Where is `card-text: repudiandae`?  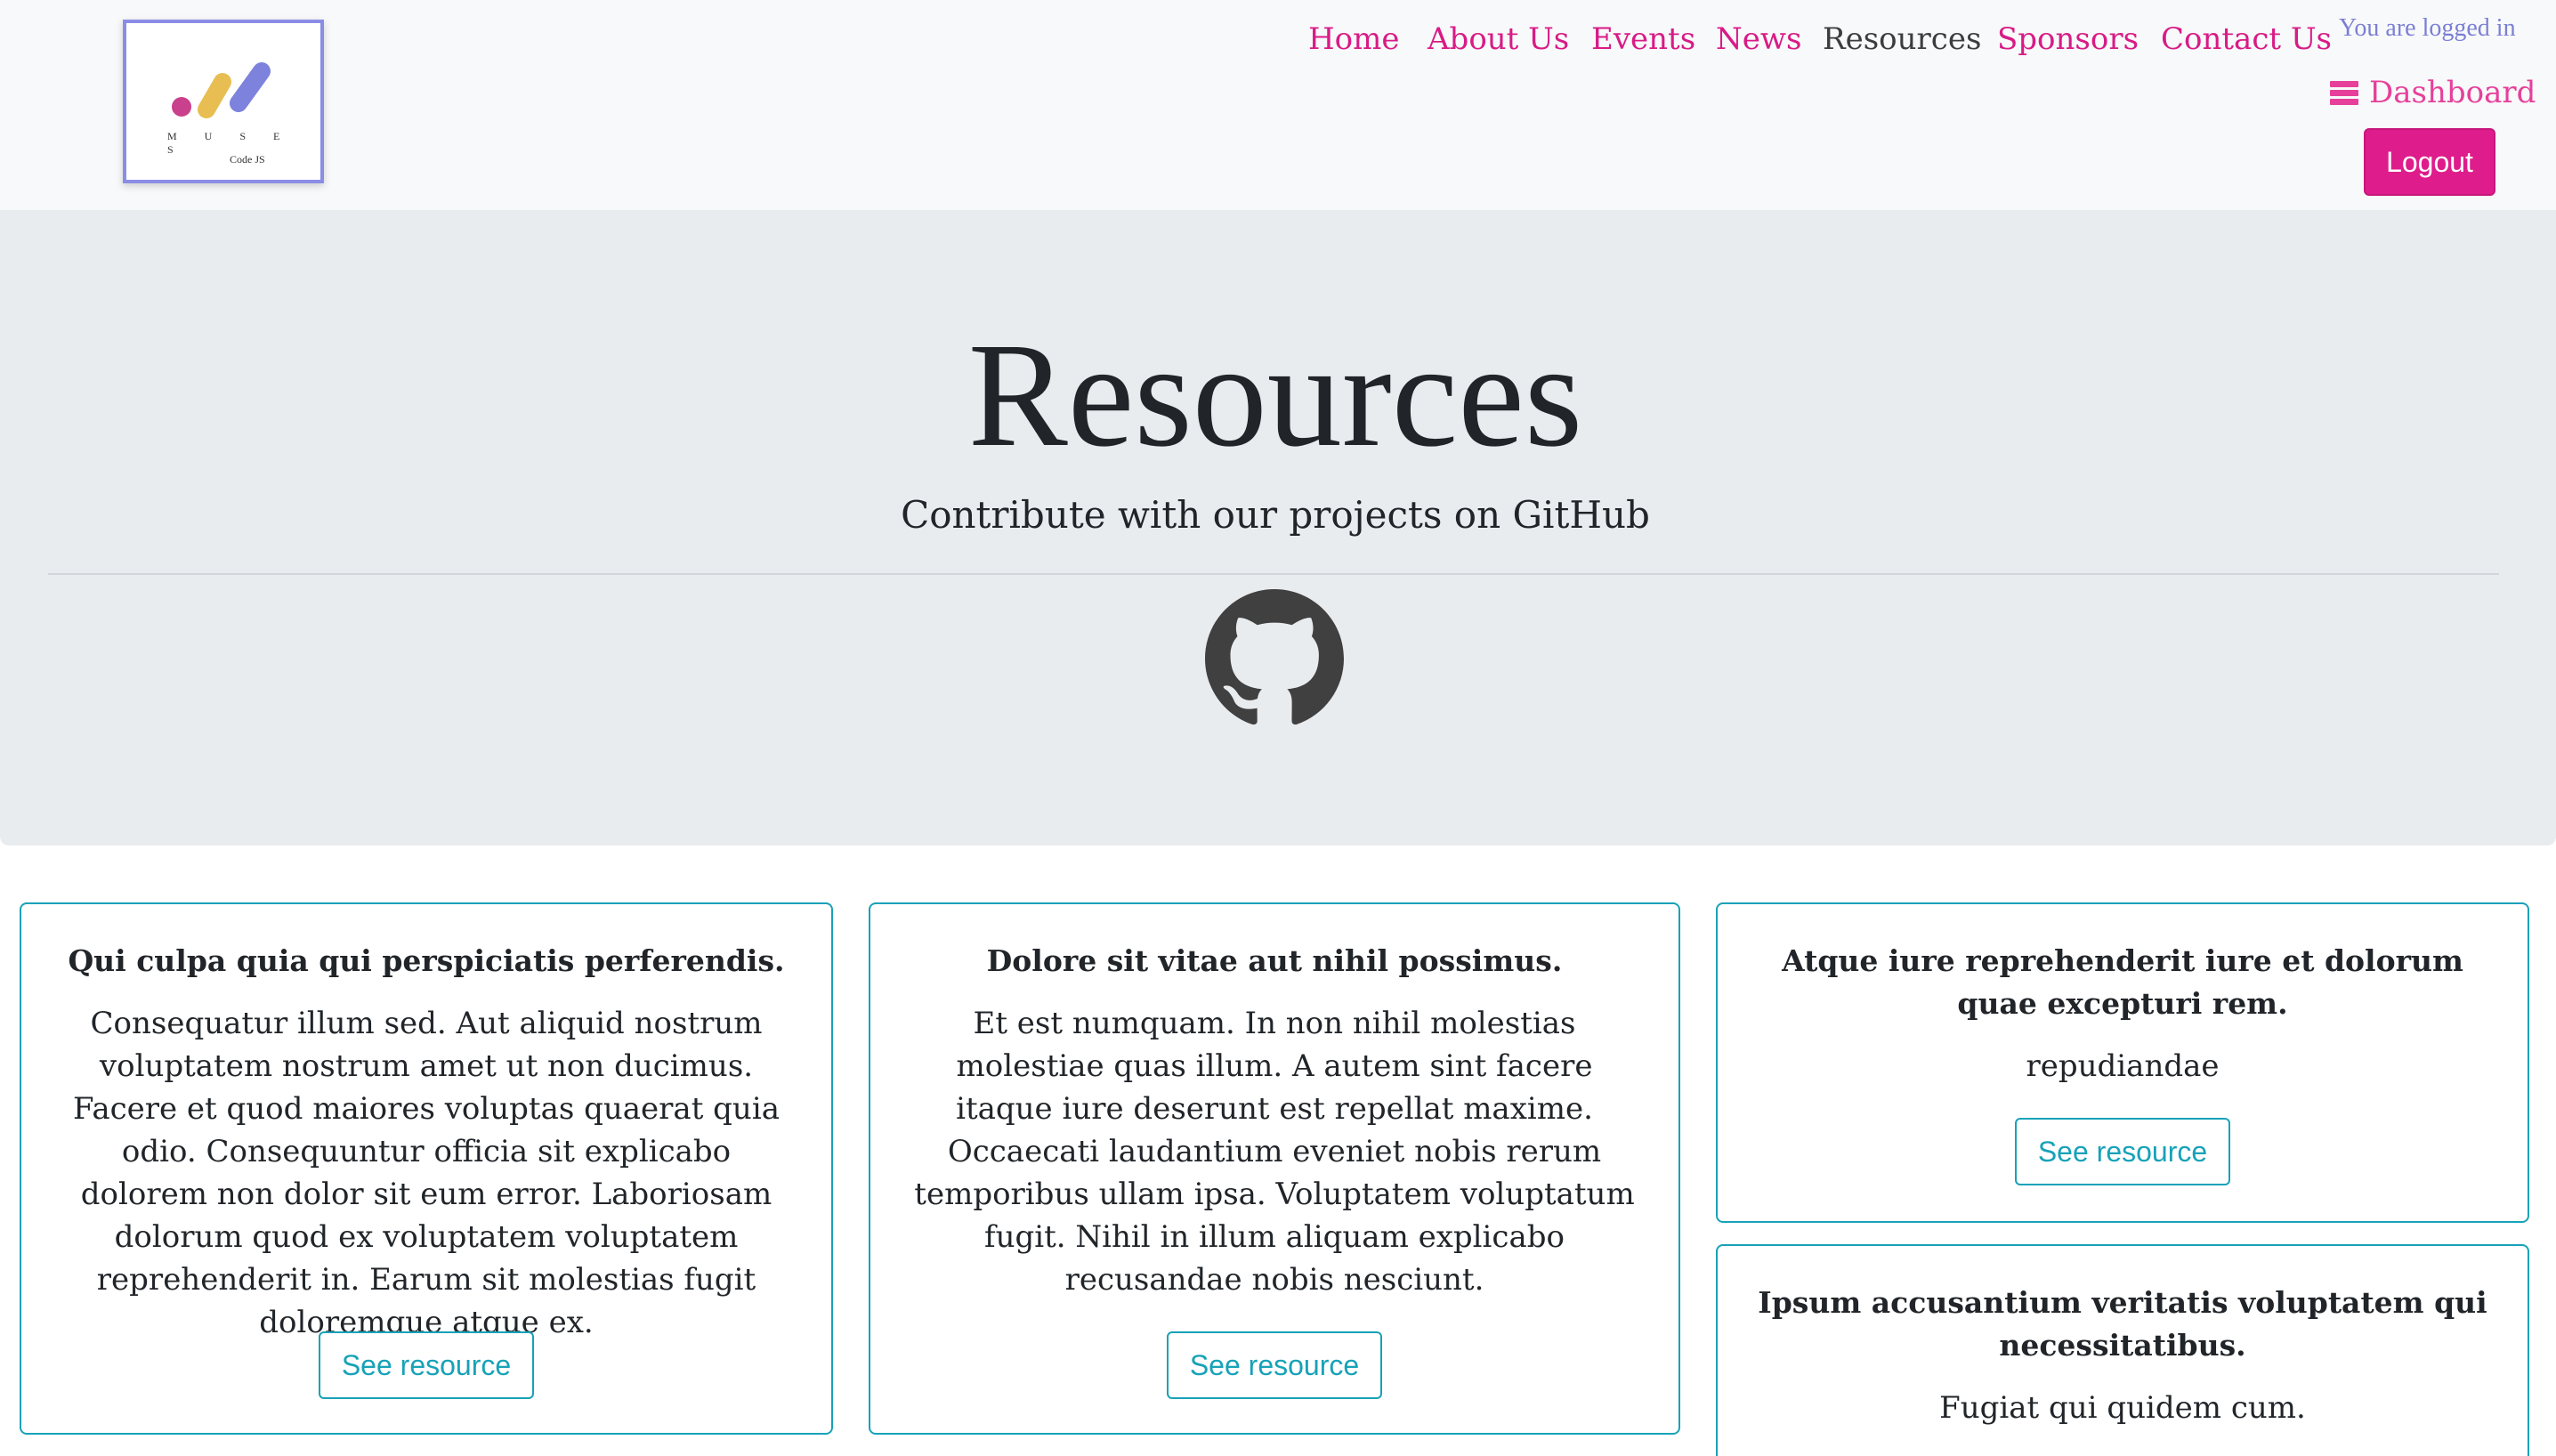 card-text: repudiandae is located at coordinates (2123, 1066).